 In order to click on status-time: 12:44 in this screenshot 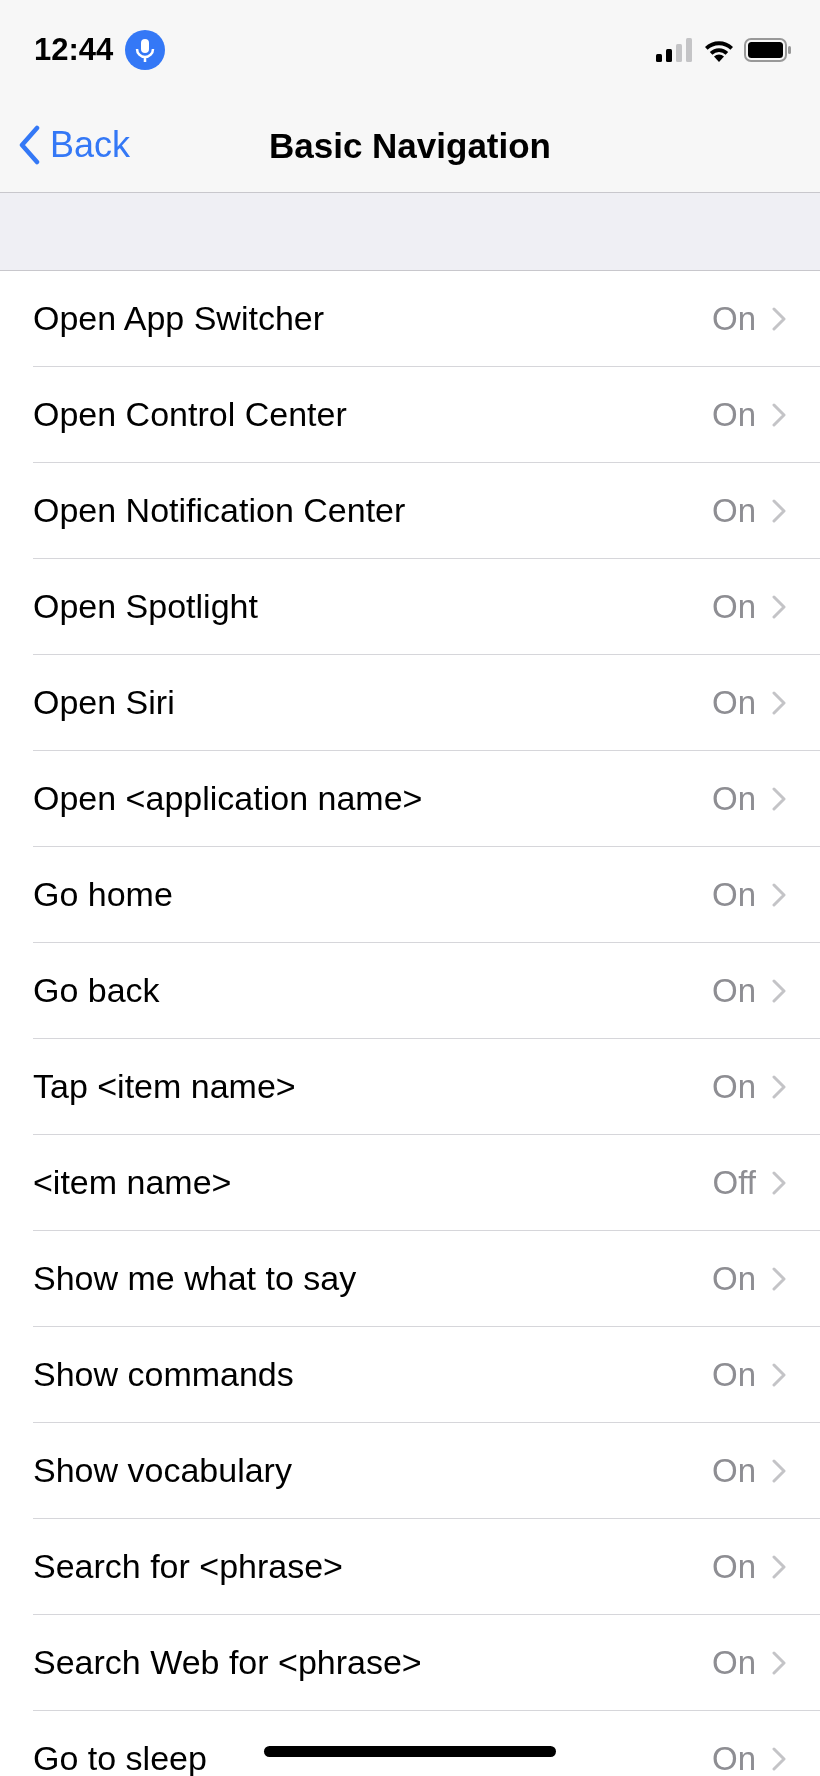, I will do `click(74, 50)`.